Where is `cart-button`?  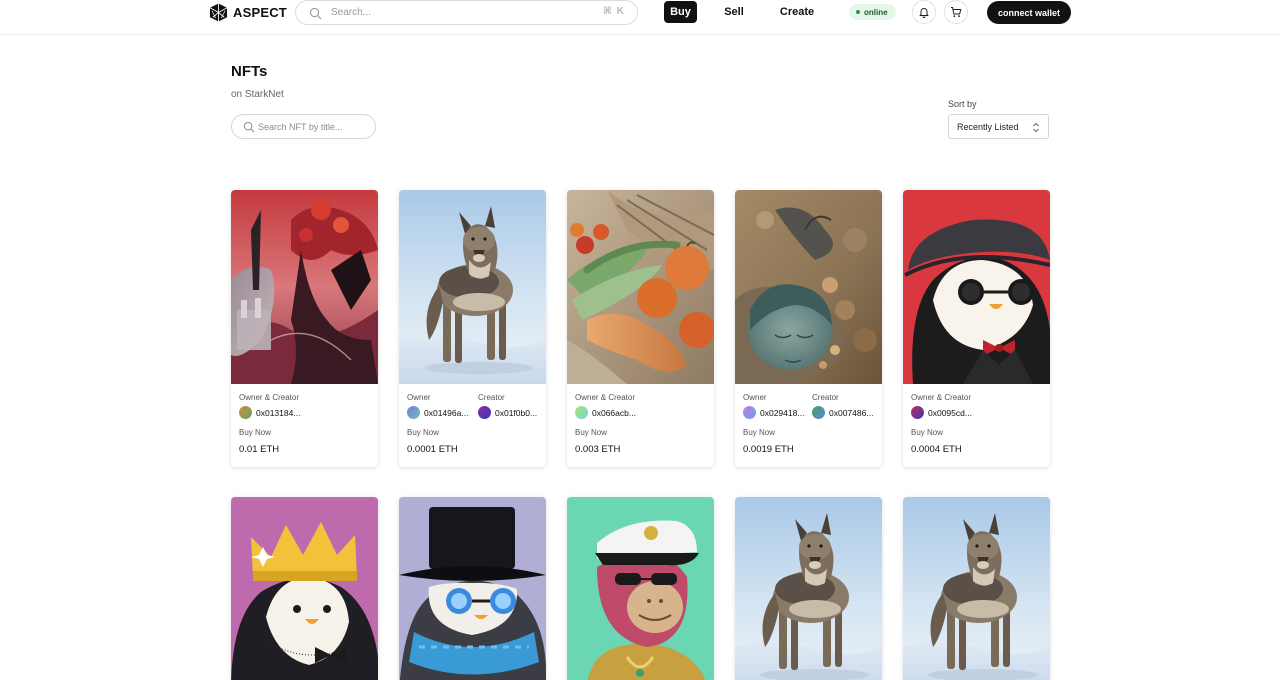
cart-button is located at coordinates (956, 12).